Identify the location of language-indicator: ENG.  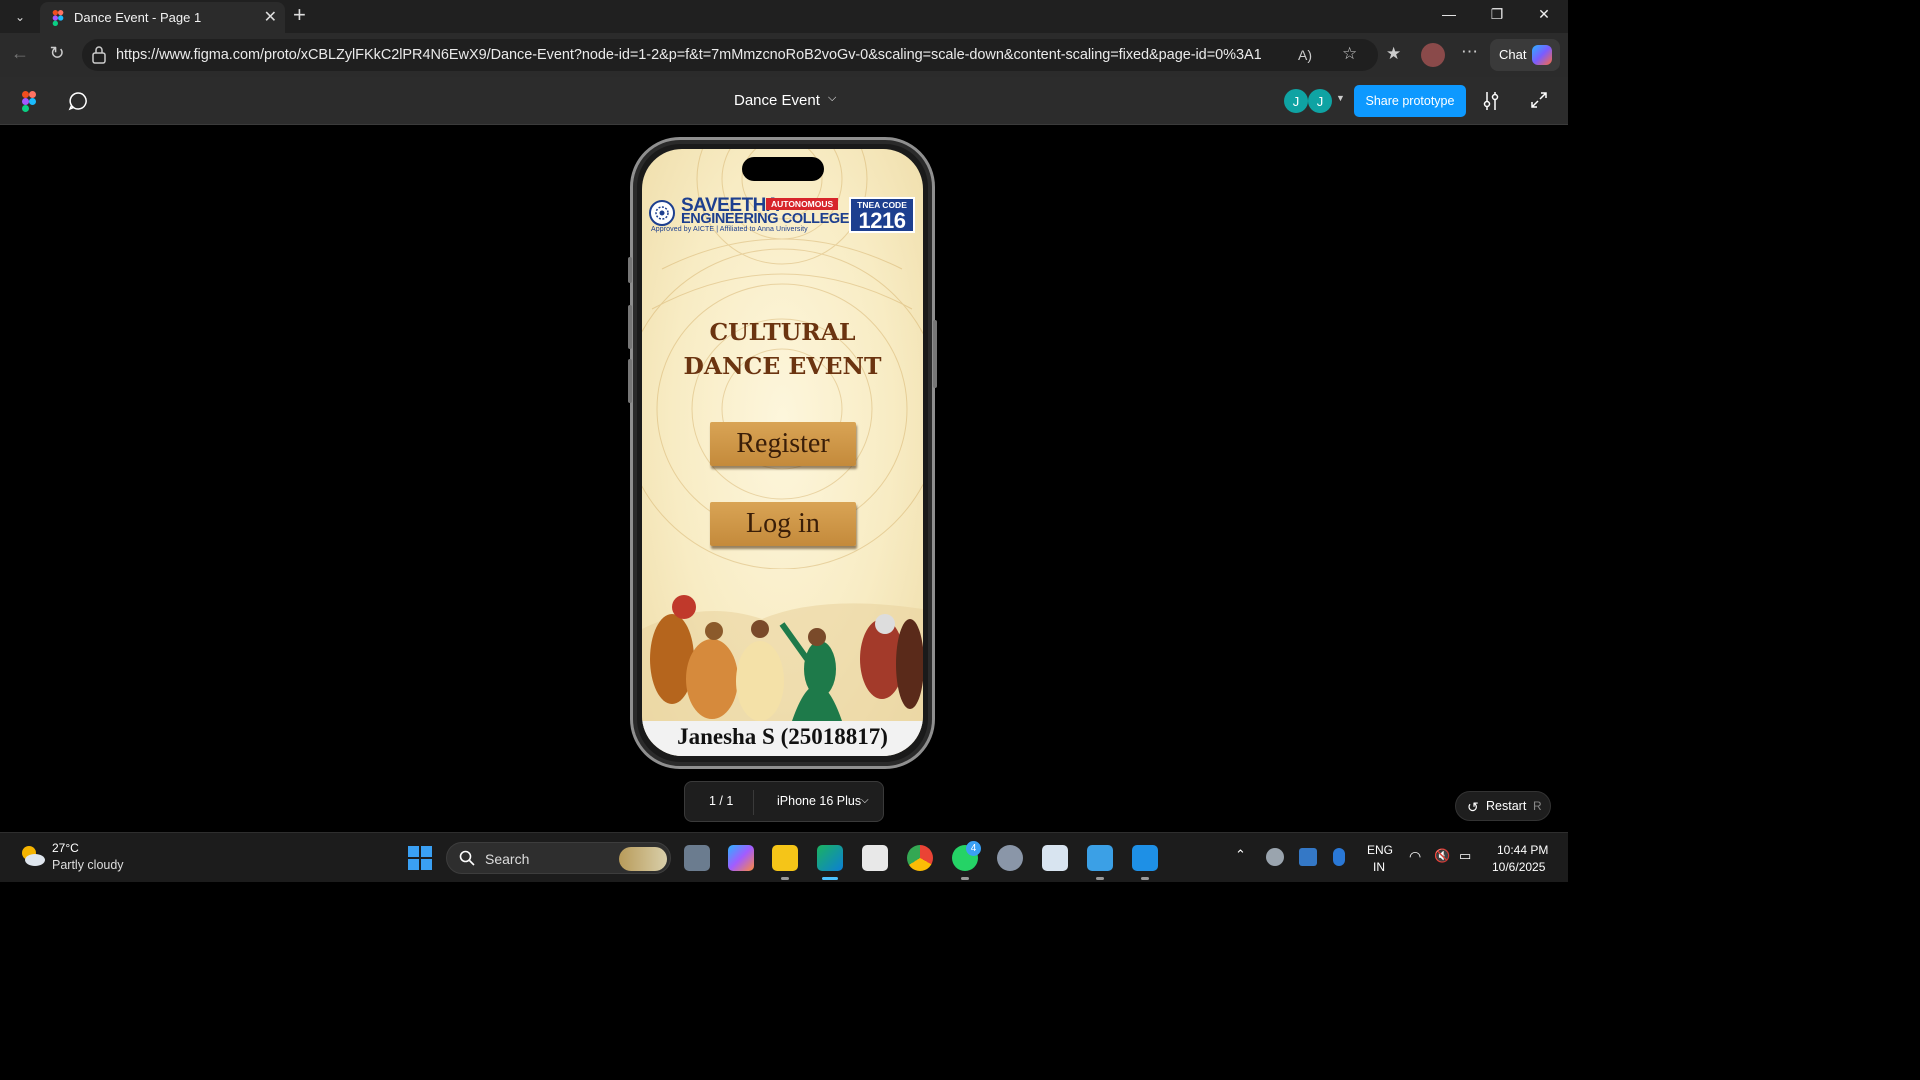
(1380, 850).